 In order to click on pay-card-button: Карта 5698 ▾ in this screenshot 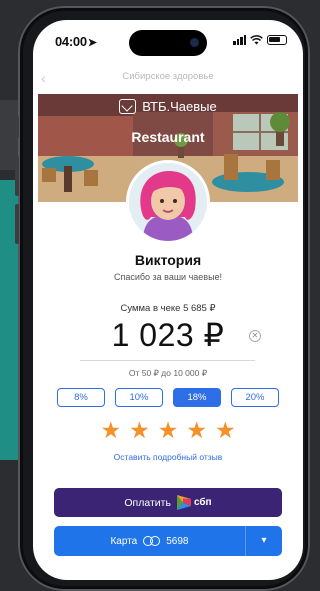, I will do `click(168, 541)`.